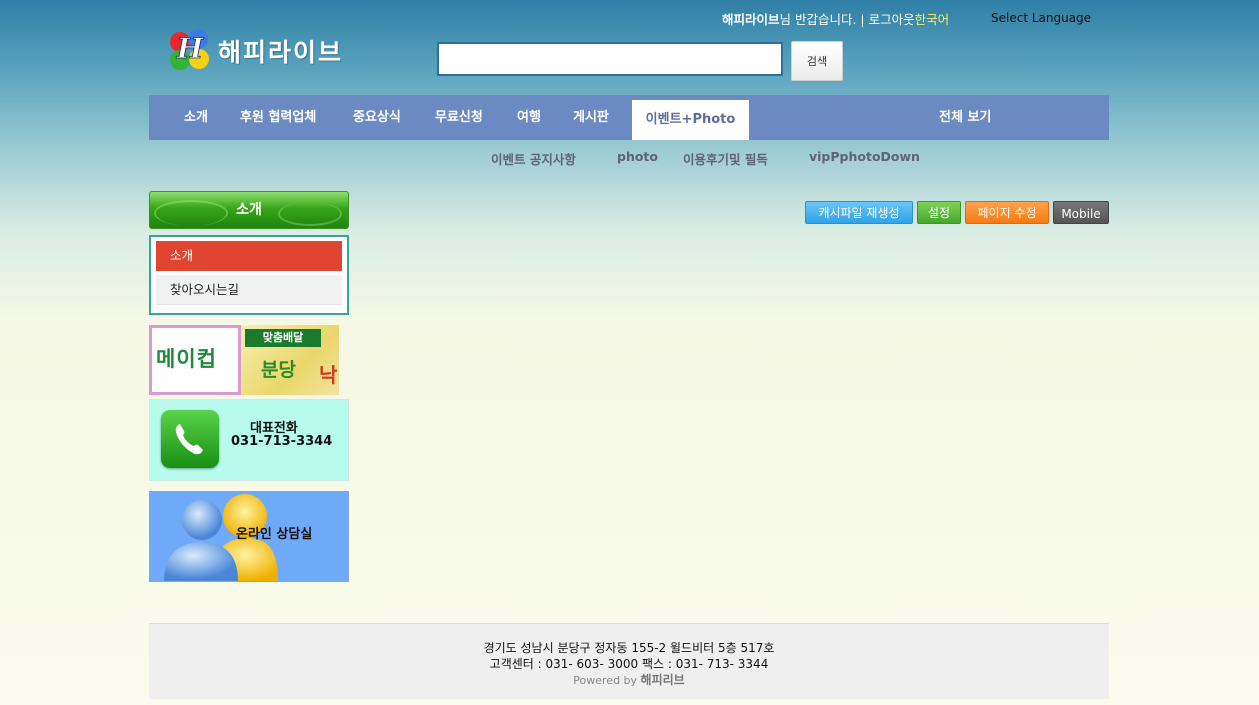 This screenshot has width=1259, height=705. What do you see at coordinates (939, 212) in the screenshot?
I see `settings-button: 설정` at bounding box center [939, 212].